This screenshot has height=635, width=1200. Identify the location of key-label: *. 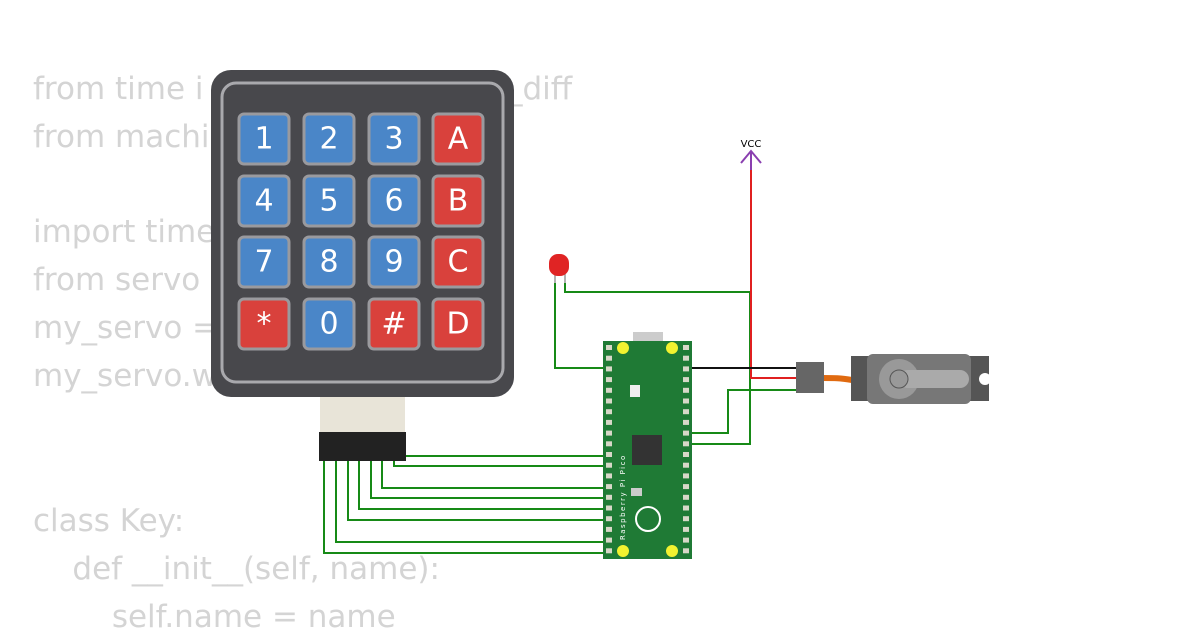
(264, 324).